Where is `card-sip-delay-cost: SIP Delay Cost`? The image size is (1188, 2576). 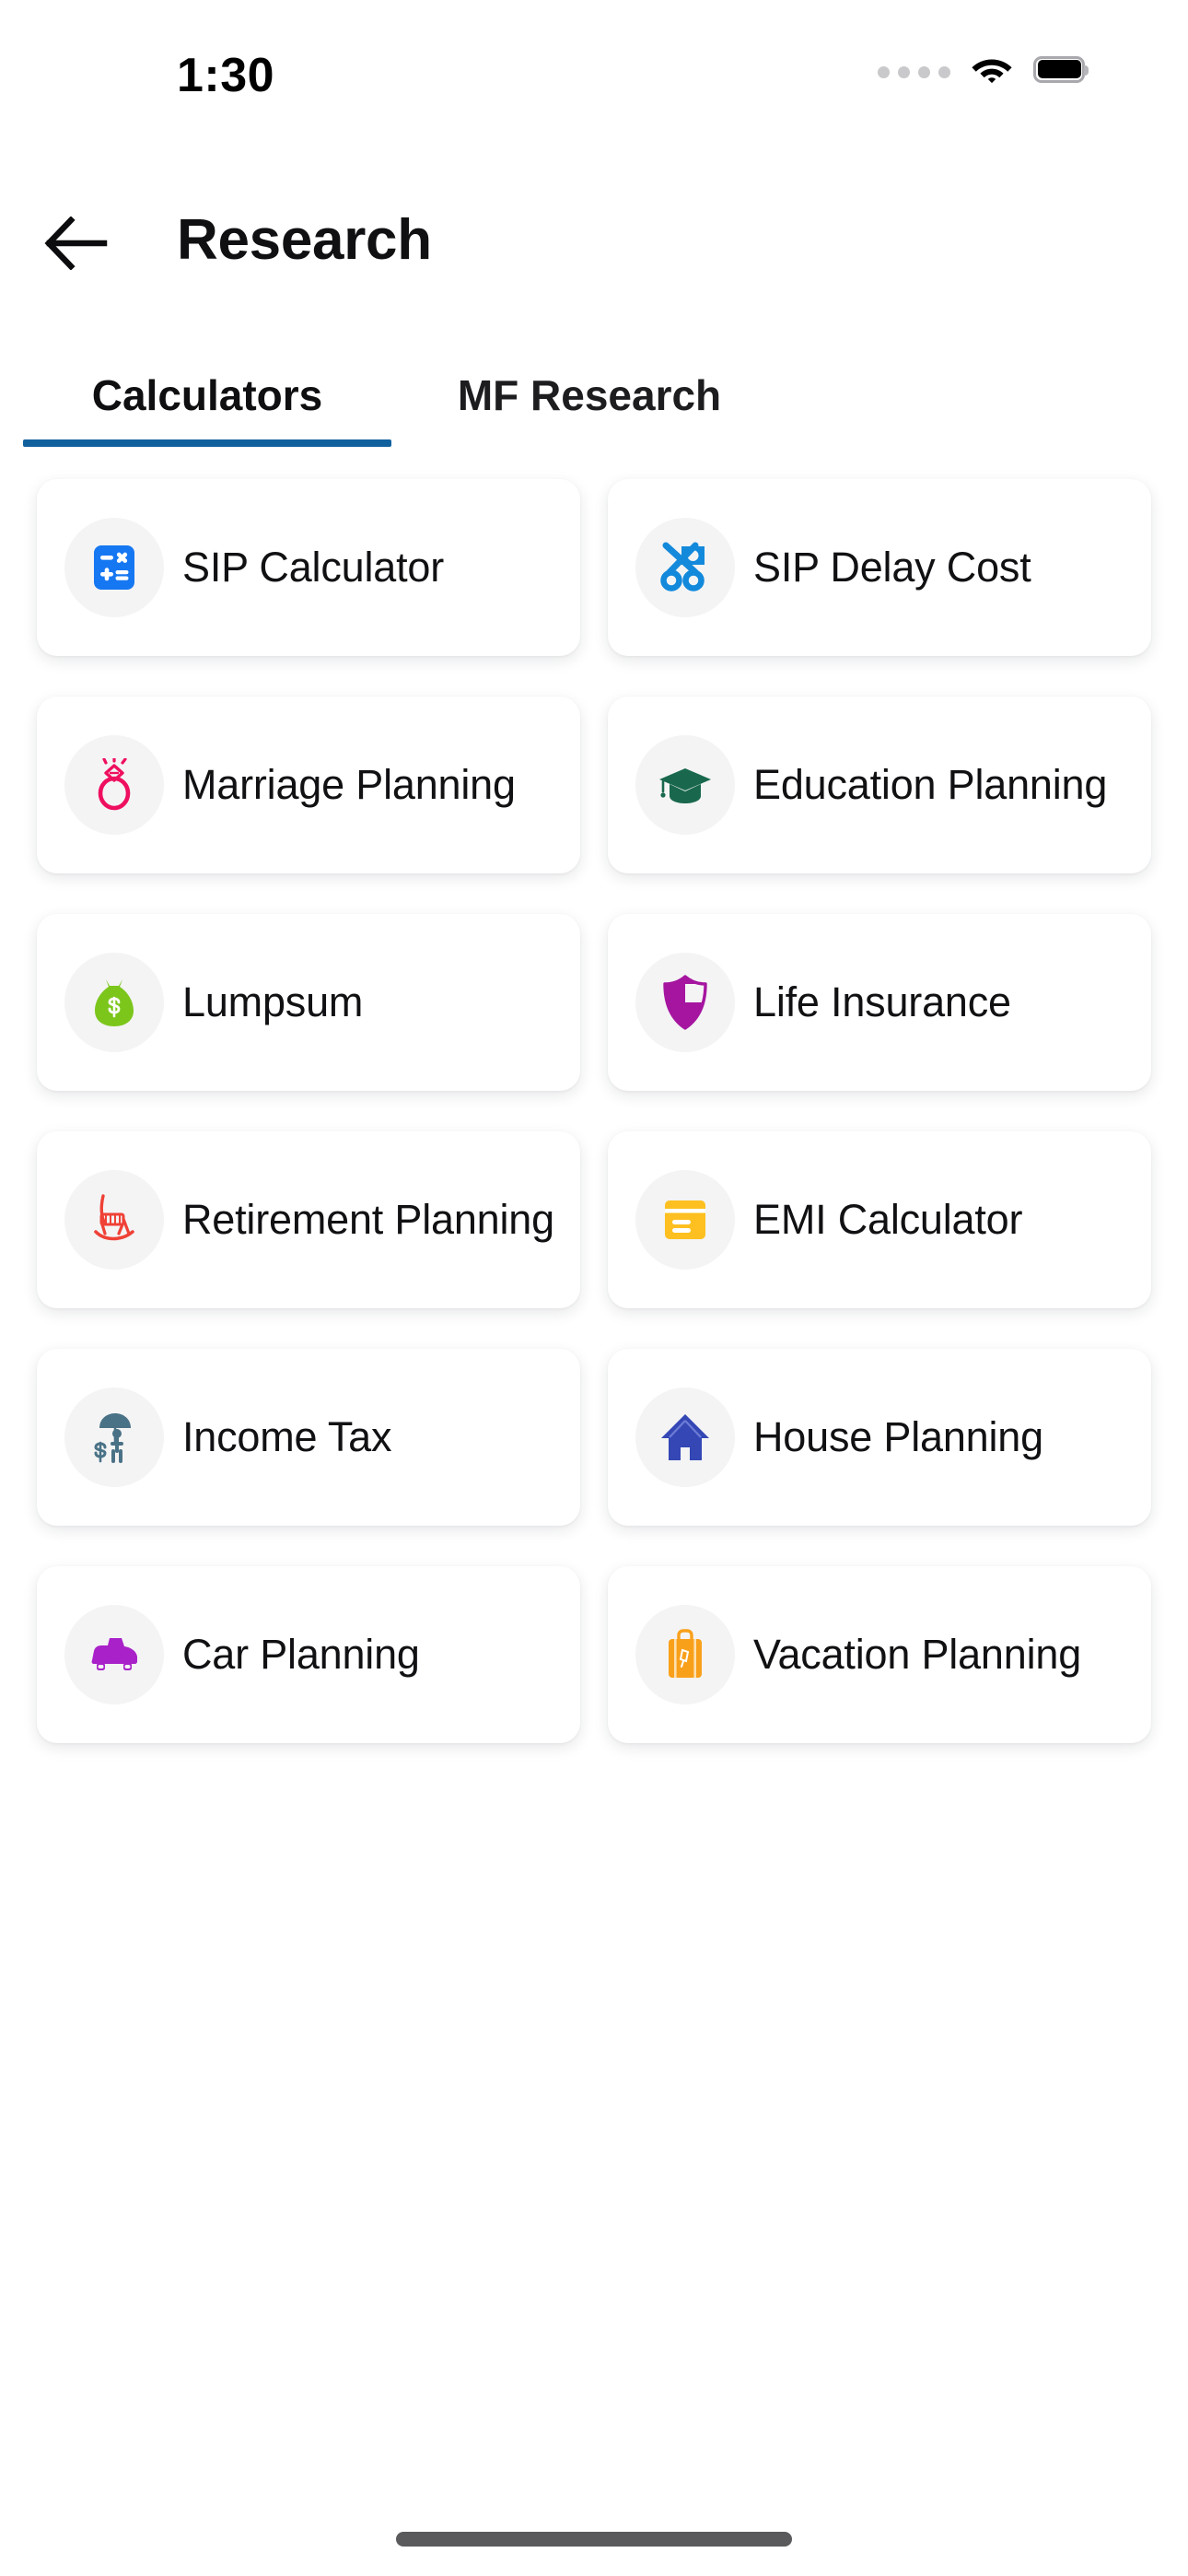 card-sip-delay-cost: SIP Delay Cost is located at coordinates (879, 567).